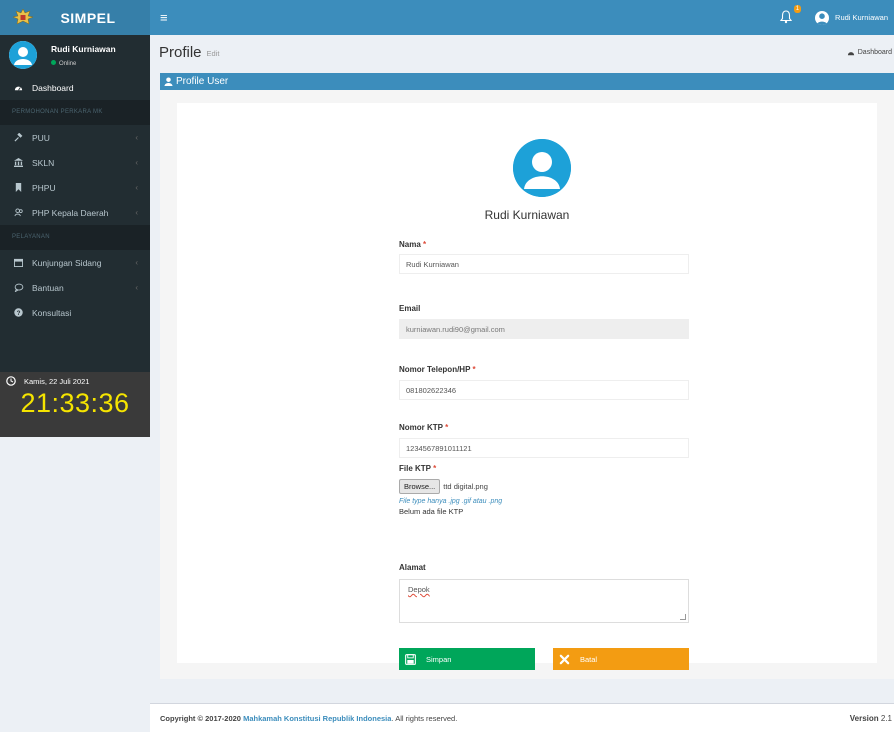  What do you see at coordinates (21, 162) in the screenshot?
I see `institution-icon` at bounding box center [21, 162].